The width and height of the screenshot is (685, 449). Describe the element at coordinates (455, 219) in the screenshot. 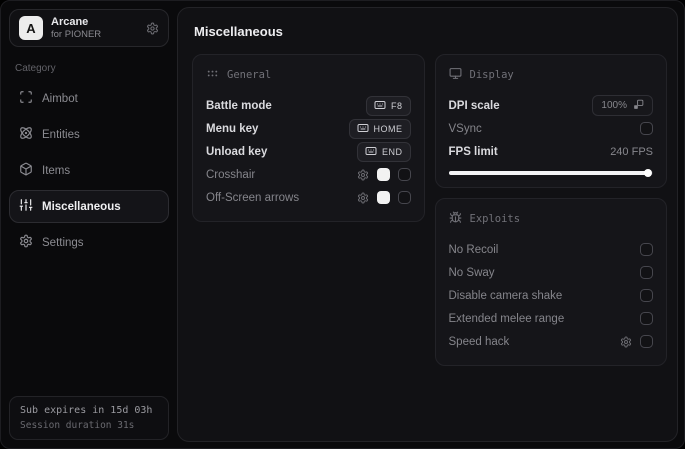

I see `bug-icon` at that location.